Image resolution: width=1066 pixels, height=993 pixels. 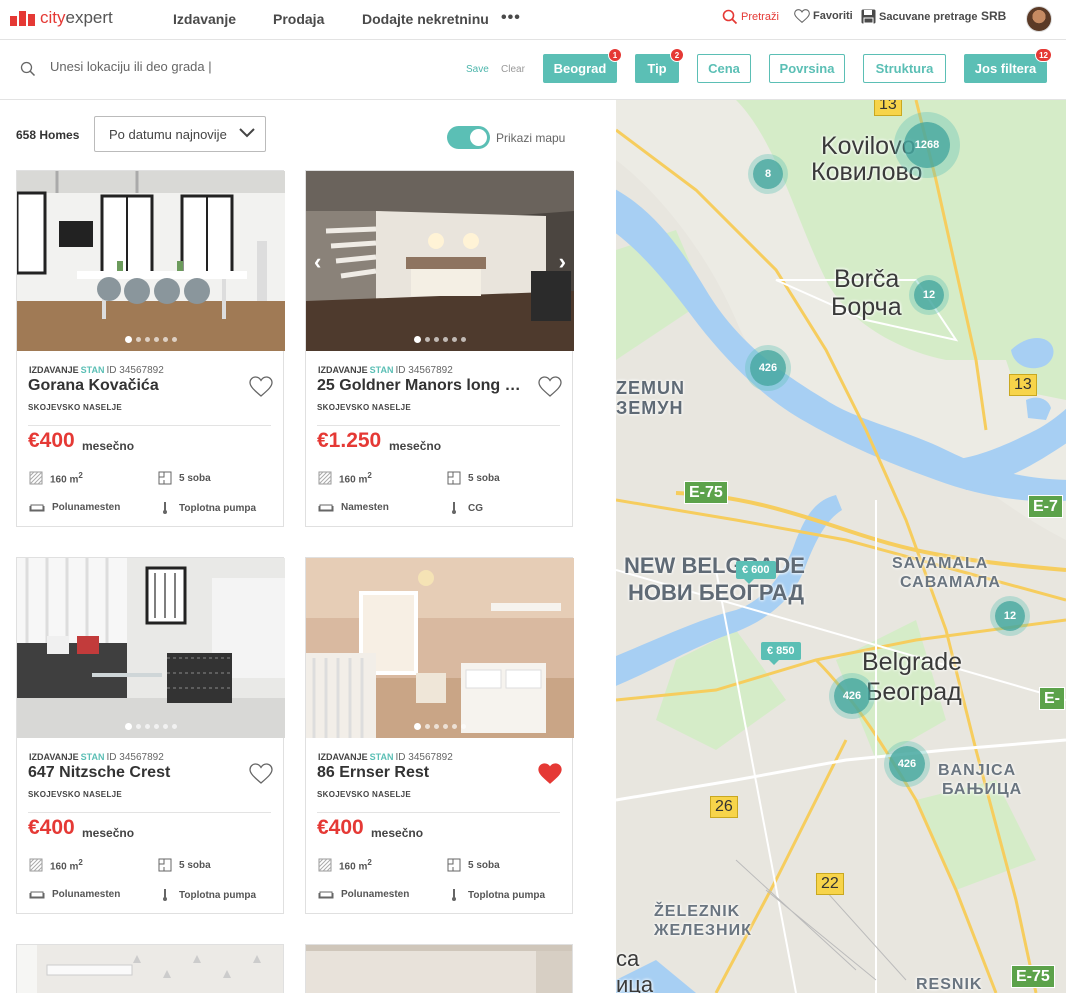 I want to click on feature-heating: CG, so click(x=465, y=508).